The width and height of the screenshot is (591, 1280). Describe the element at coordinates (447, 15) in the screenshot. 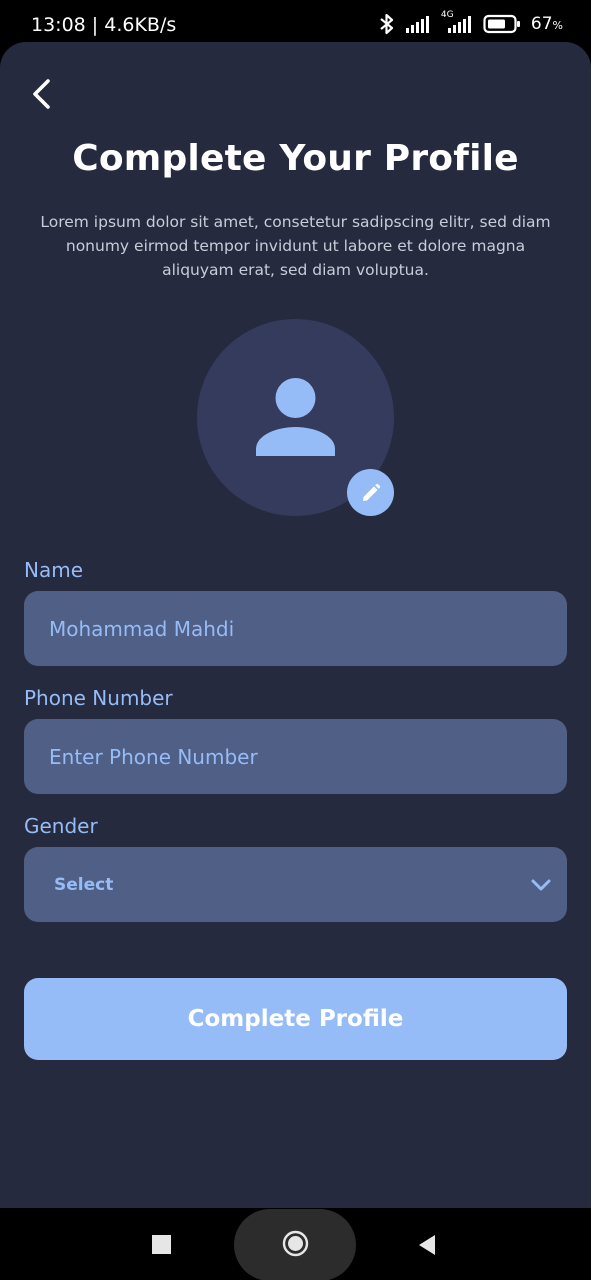

I see `network-label: 4G` at that location.